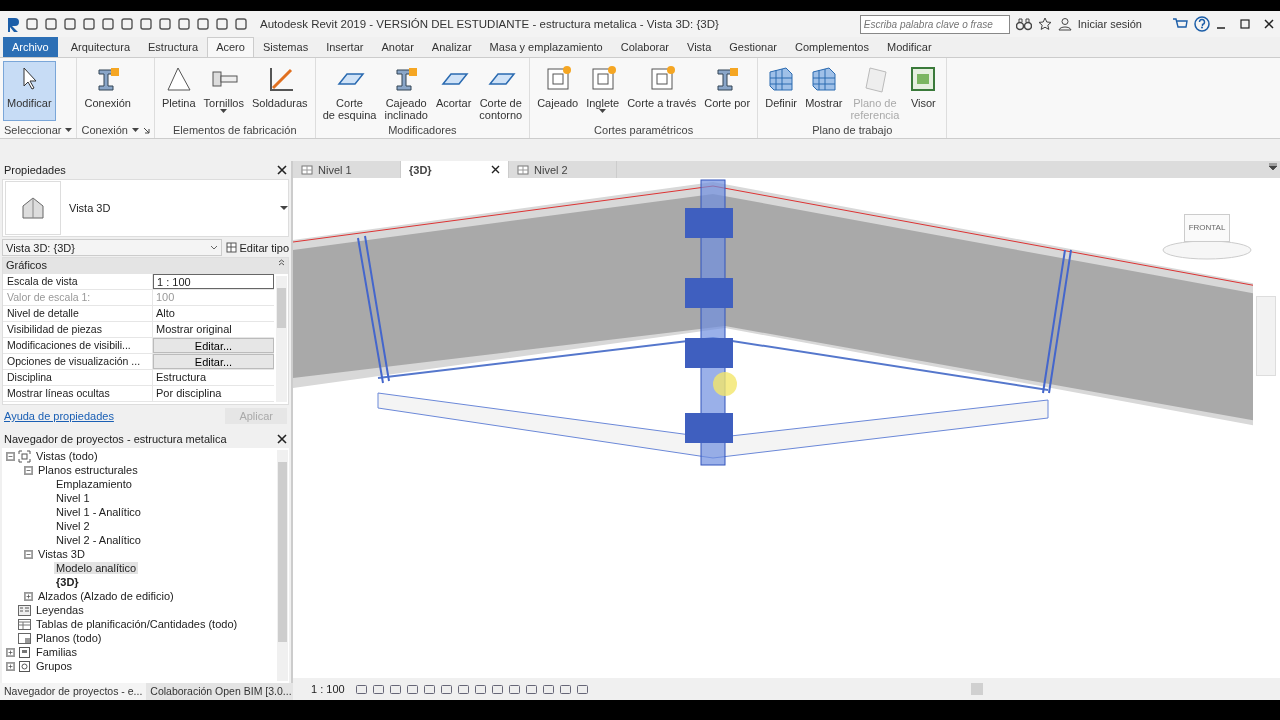 The width and height of the screenshot is (1280, 720). I want to click on viewcube-drawing: FRONTAL, so click(1207, 233).